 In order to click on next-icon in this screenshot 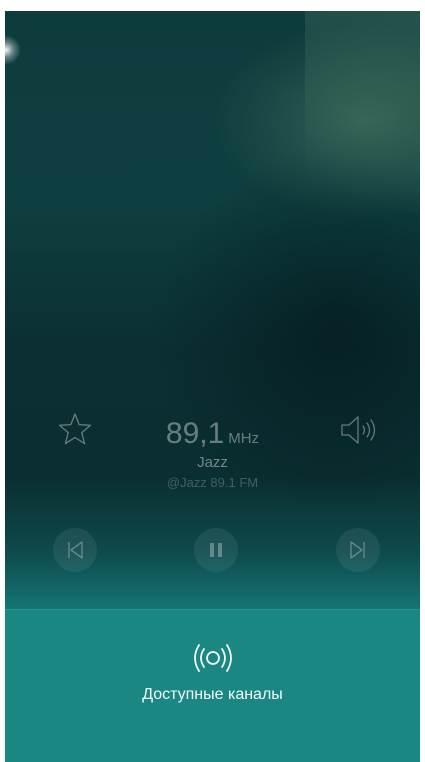, I will do `click(357, 550)`.